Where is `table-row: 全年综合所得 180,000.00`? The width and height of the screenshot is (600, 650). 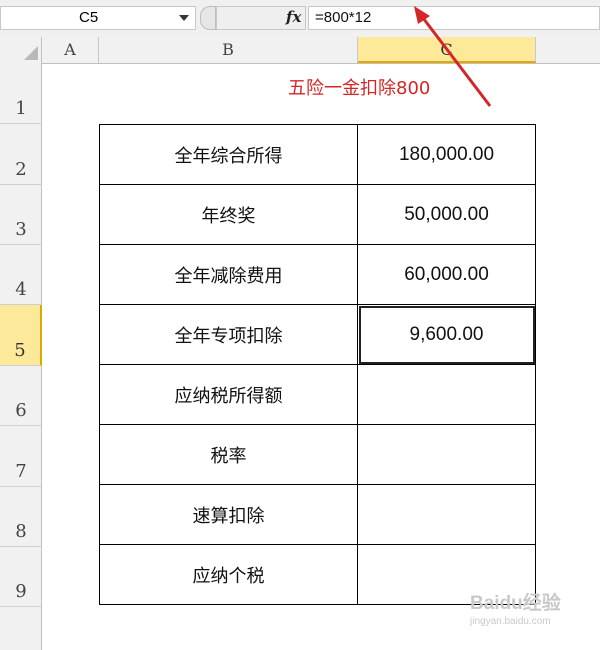
table-row: 全年综合所得 180,000.00 is located at coordinates (317, 154).